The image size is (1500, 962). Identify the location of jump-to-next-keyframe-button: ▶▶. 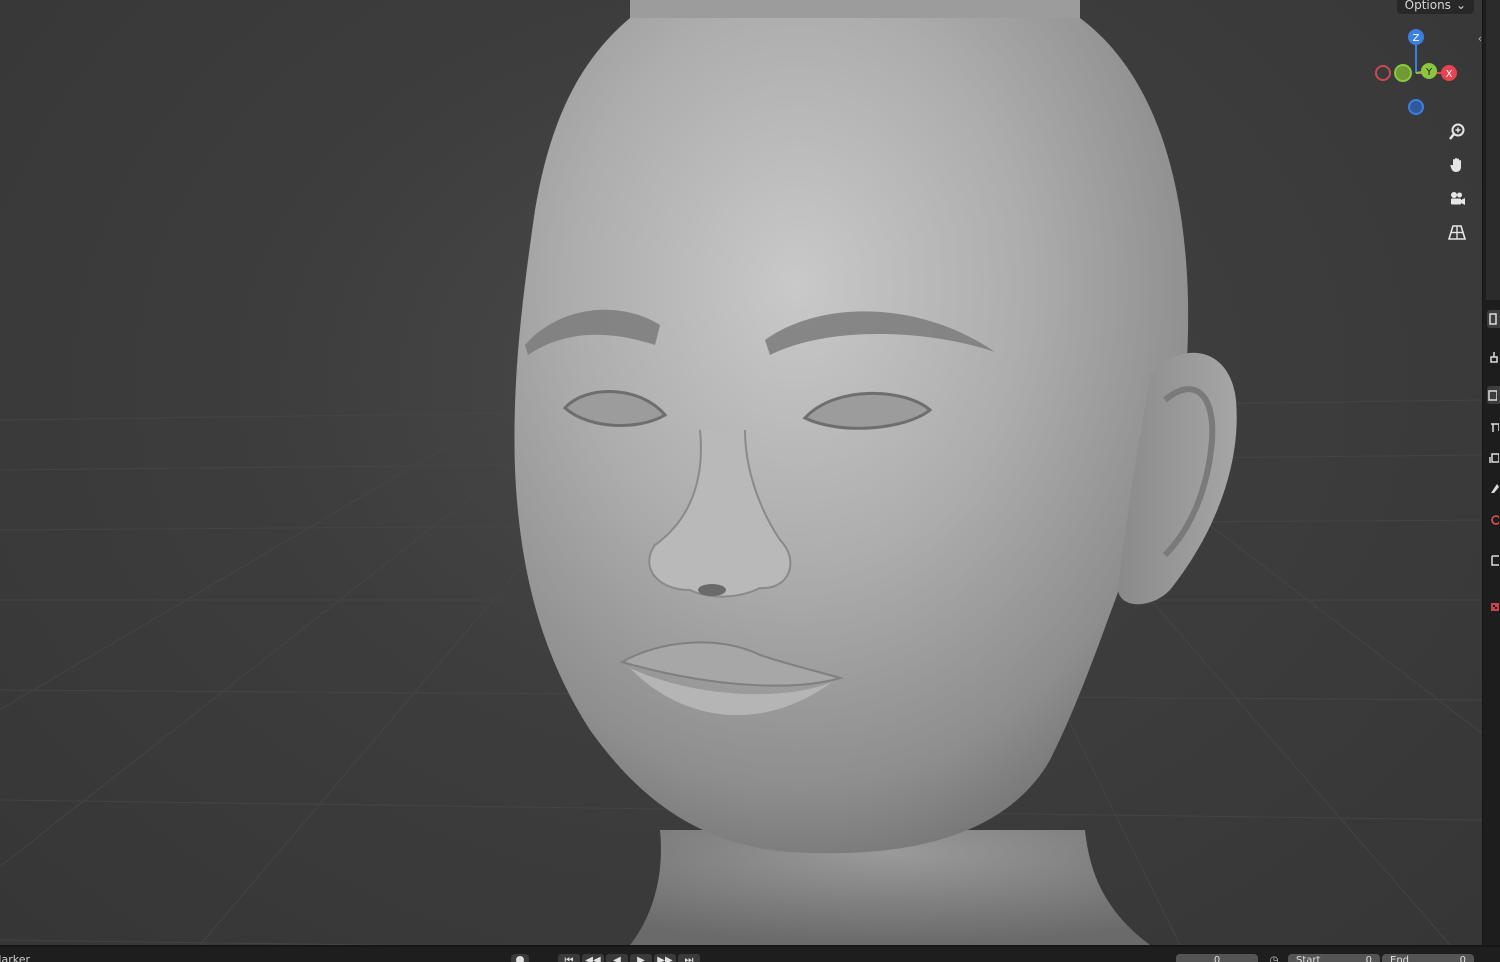
(665, 958).